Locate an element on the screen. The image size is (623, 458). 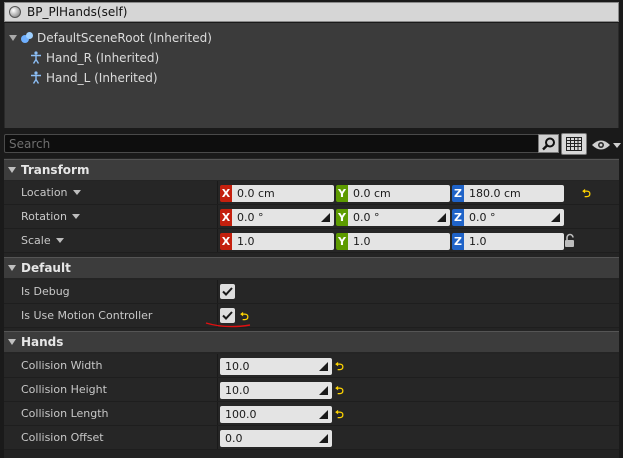
collision-offset-field: 0.0 is located at coordinates (276, 438).